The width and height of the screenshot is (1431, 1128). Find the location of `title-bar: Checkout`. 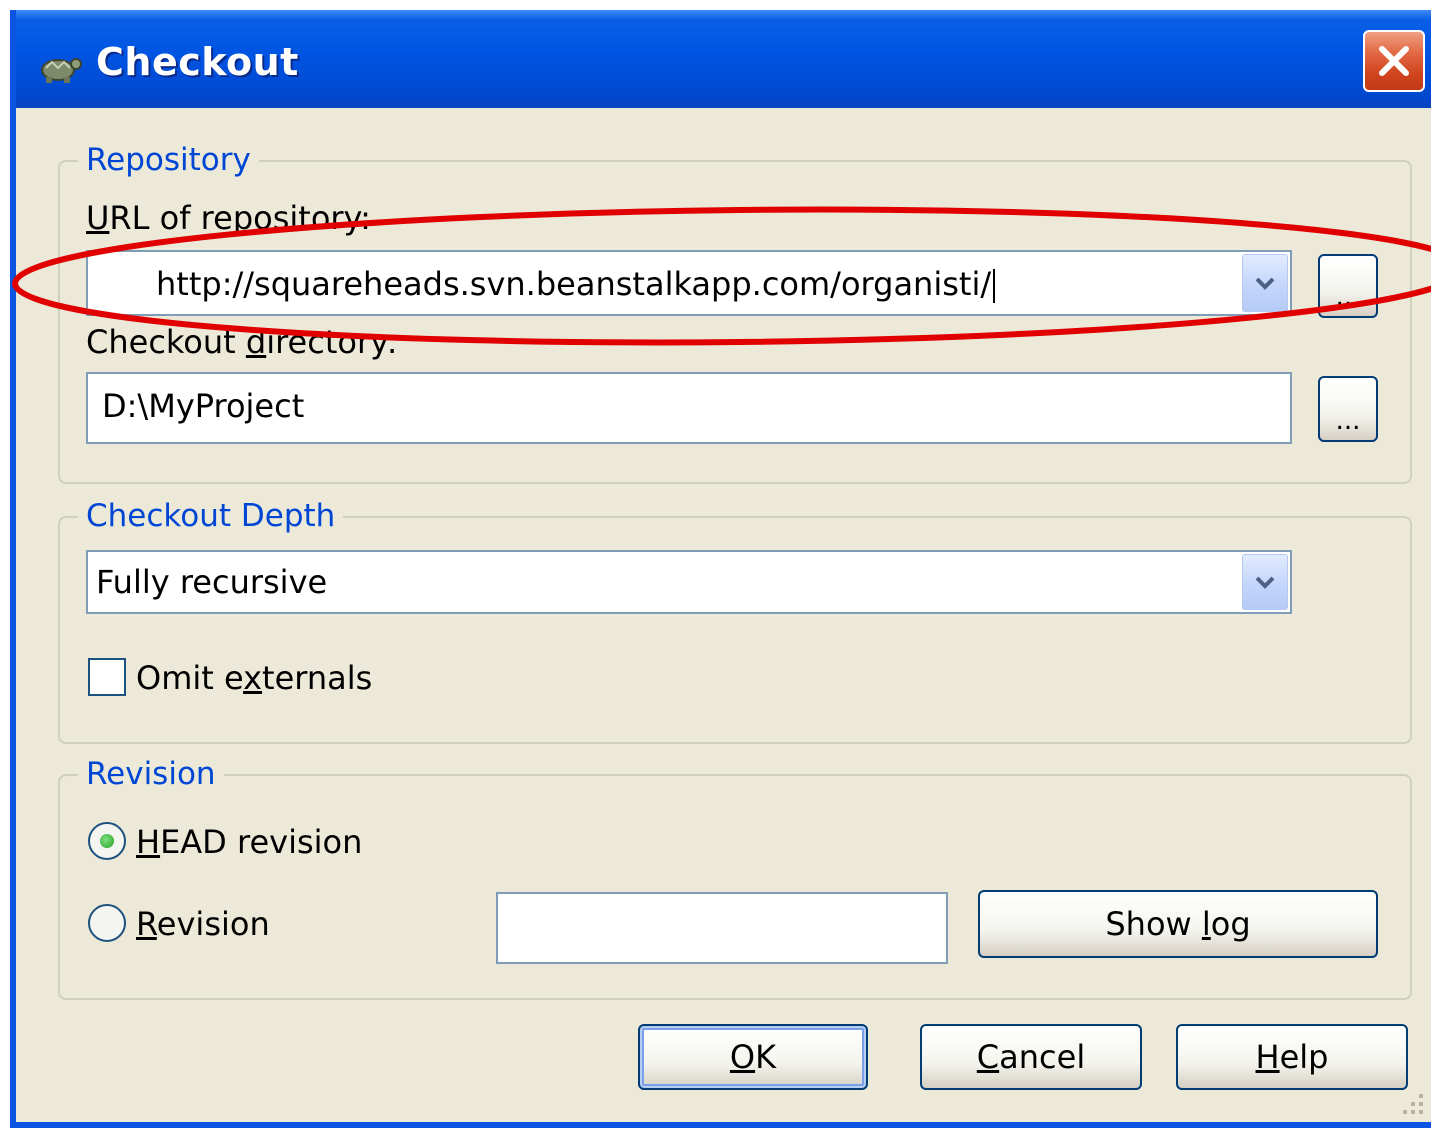

title-bar: Checkout is located at coordinates (723, 59).